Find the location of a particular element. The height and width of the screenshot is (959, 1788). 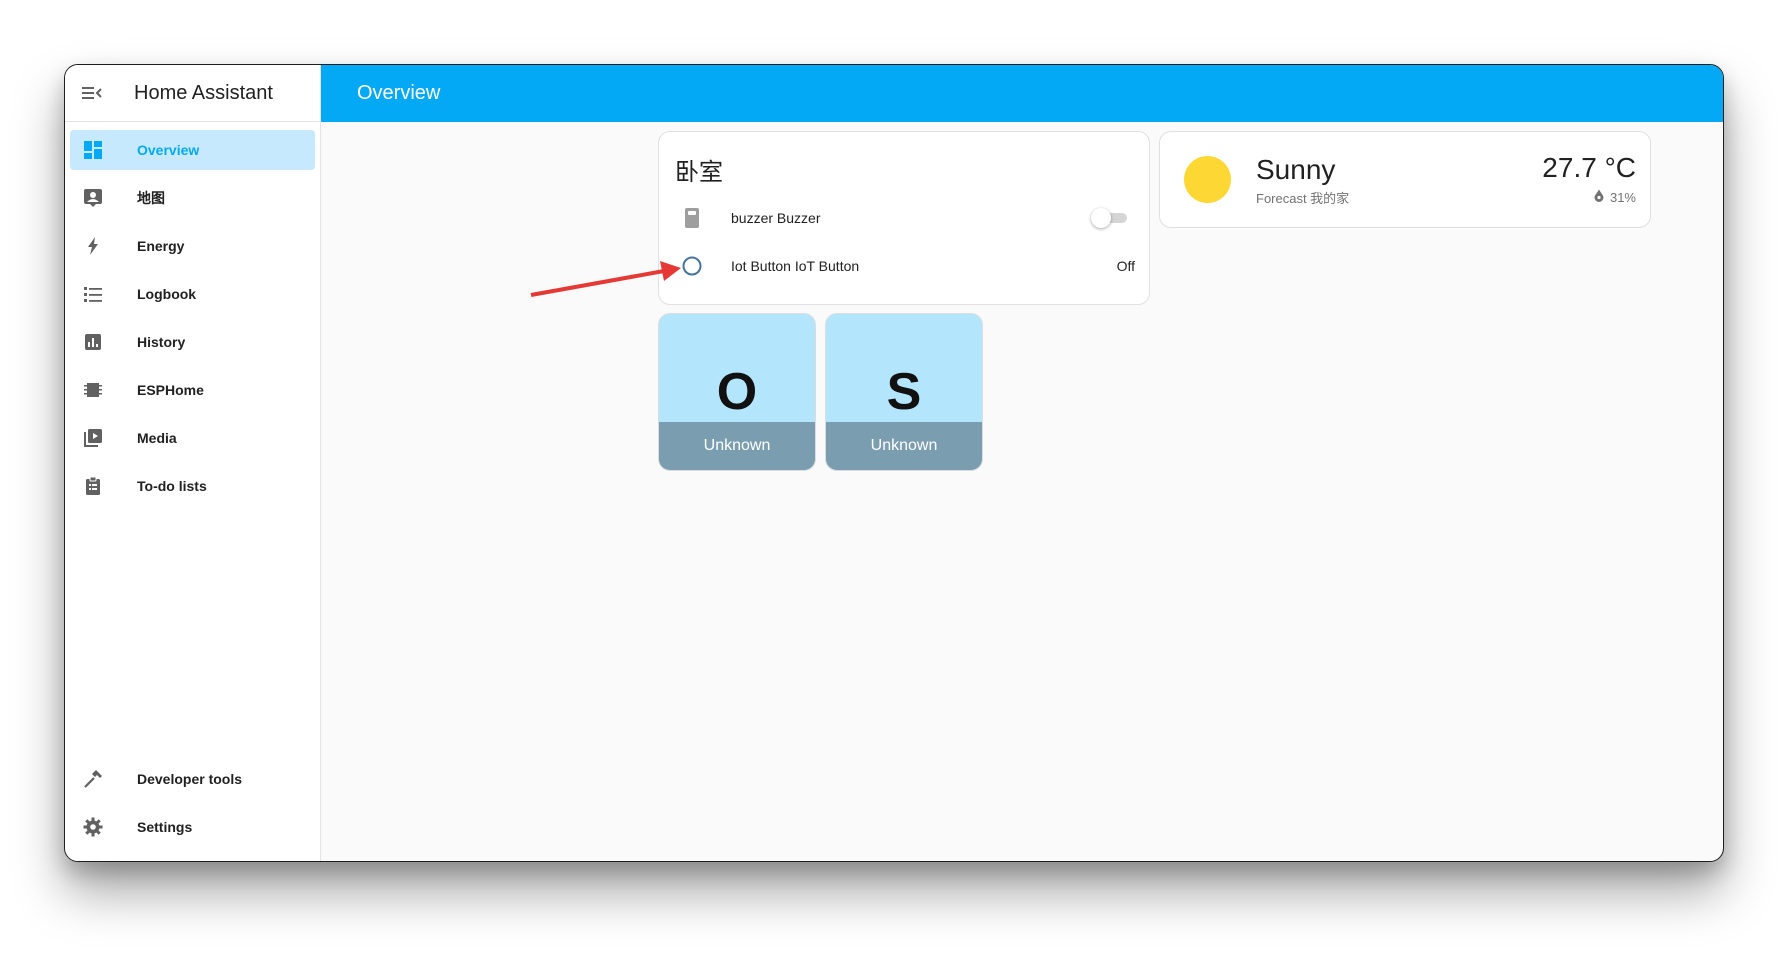

sidebar-item-label: 地图 is located at coordinates (151, 198).